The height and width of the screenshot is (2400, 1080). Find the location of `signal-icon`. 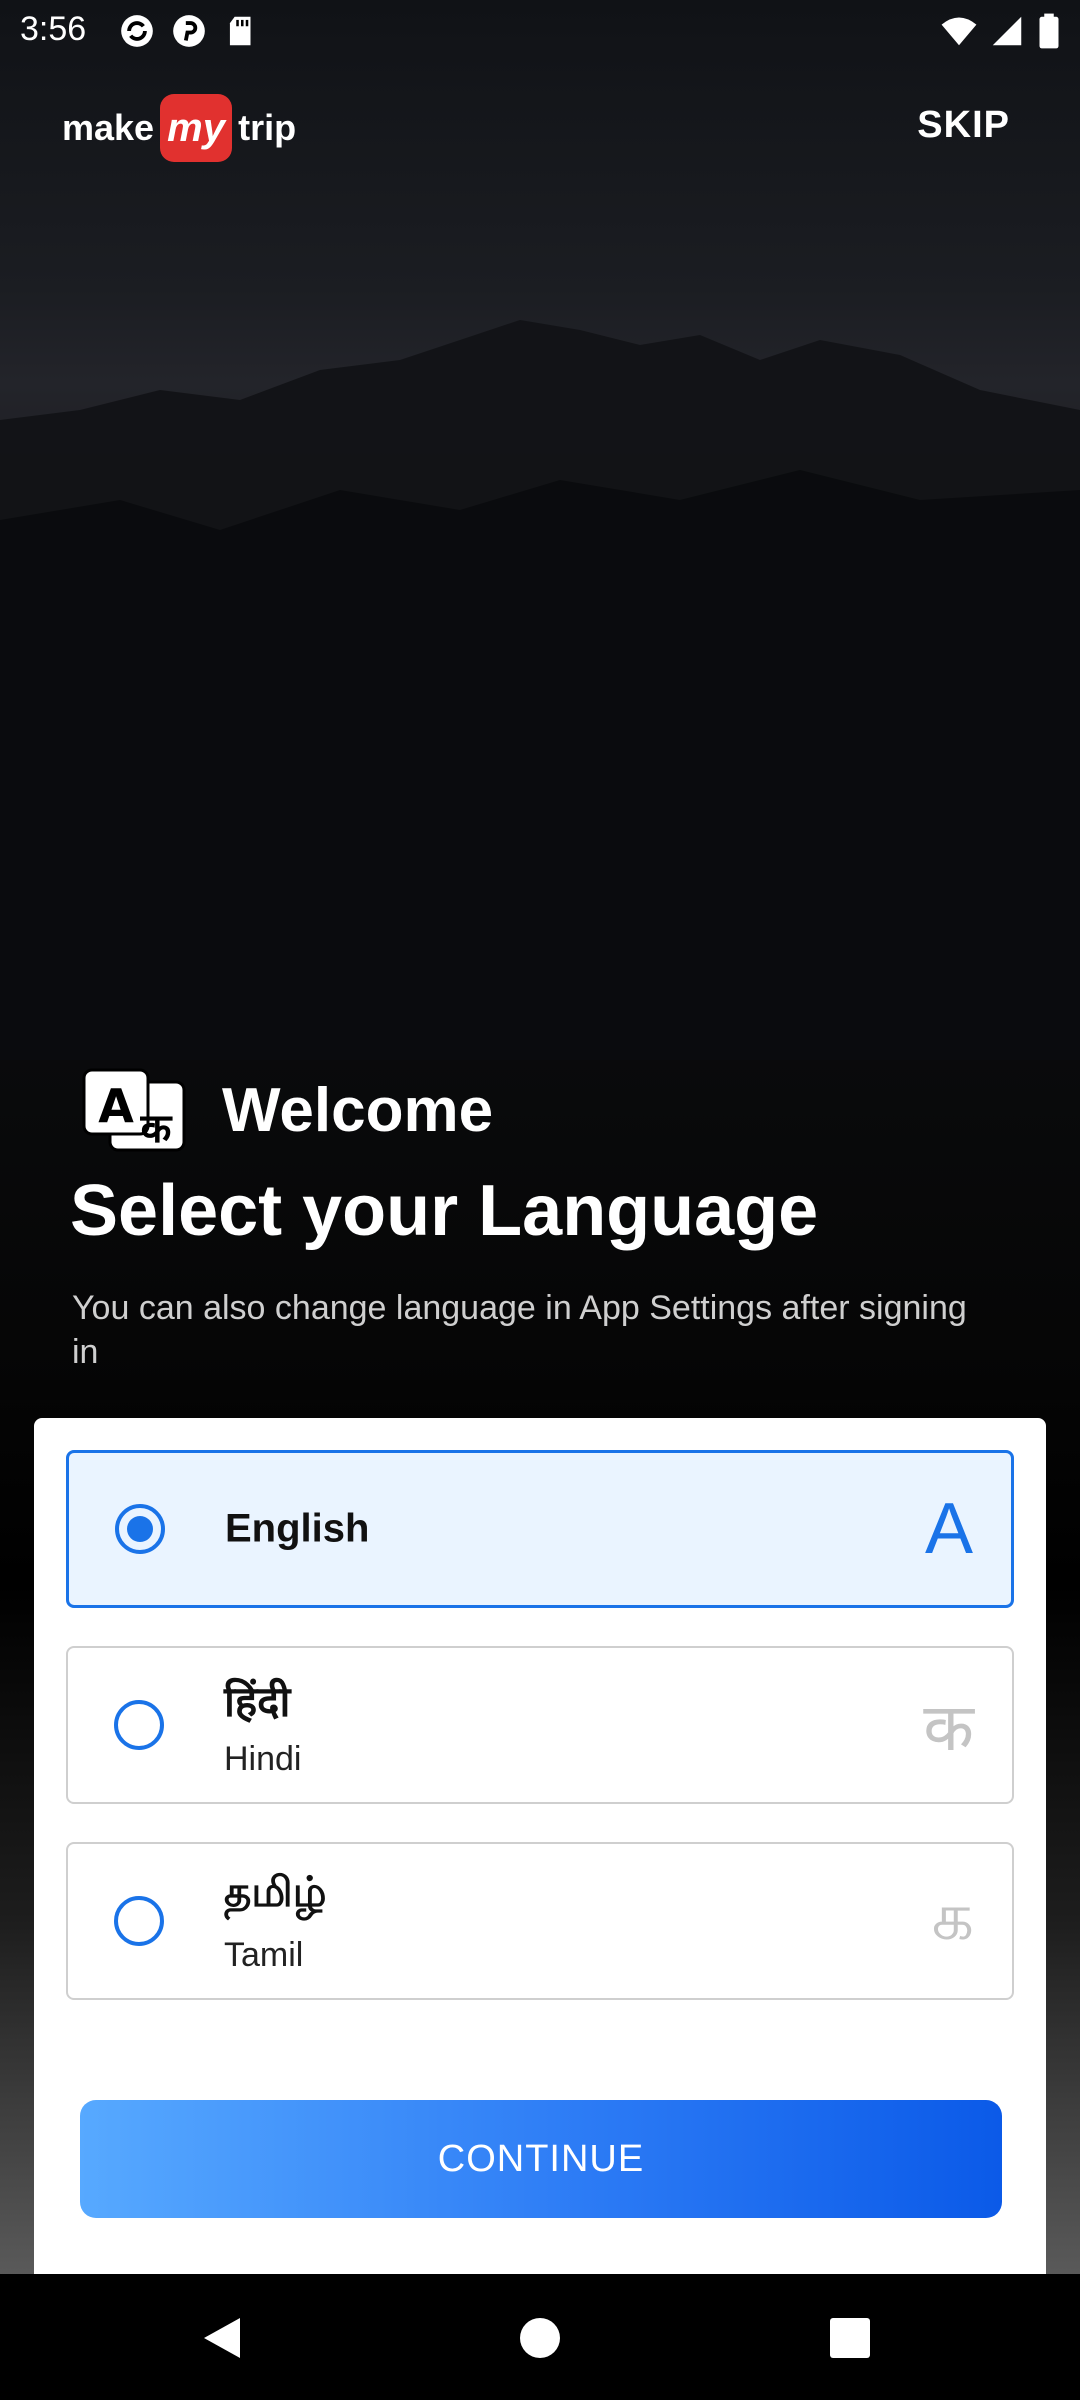

signal-icon is located at coordinates (1007, 31).